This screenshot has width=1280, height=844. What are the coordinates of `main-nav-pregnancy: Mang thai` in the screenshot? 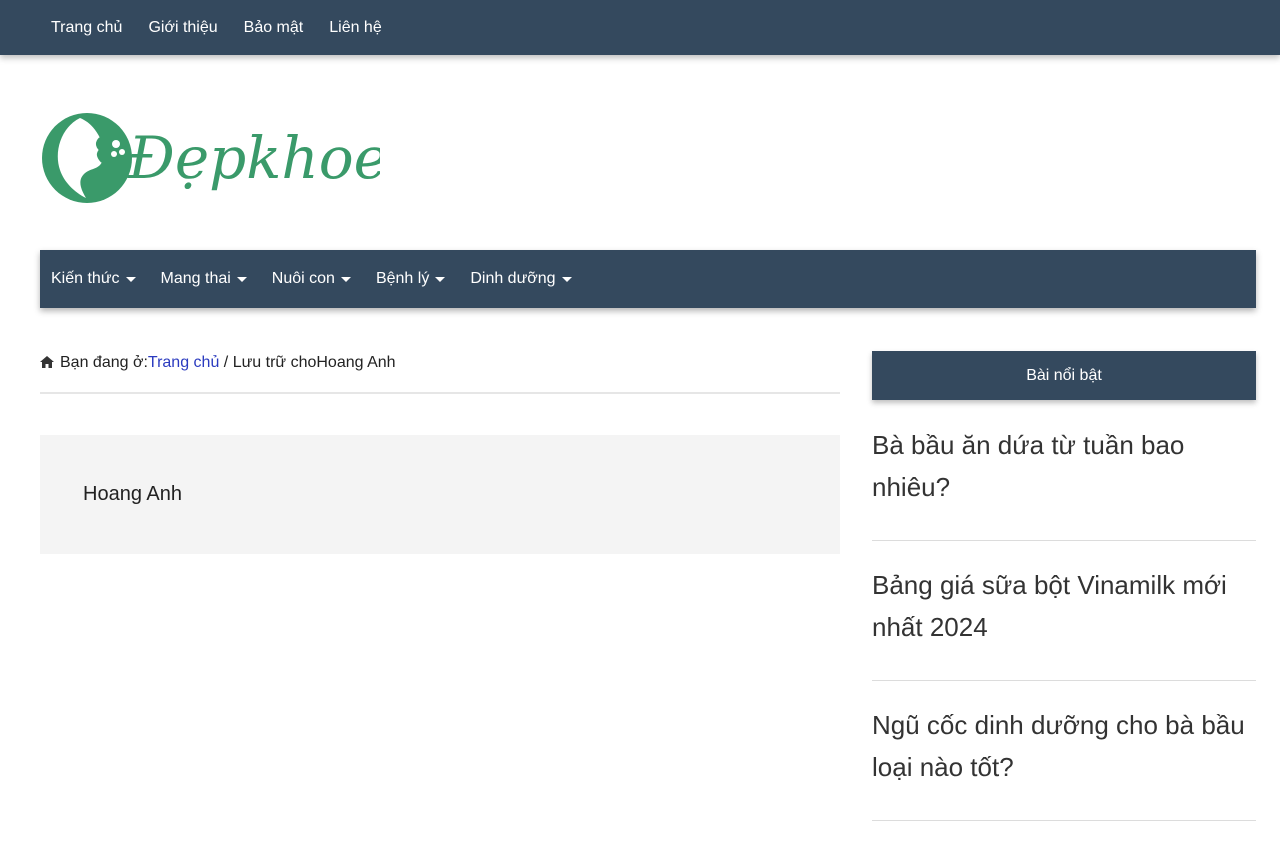 It's located at (204, 279).